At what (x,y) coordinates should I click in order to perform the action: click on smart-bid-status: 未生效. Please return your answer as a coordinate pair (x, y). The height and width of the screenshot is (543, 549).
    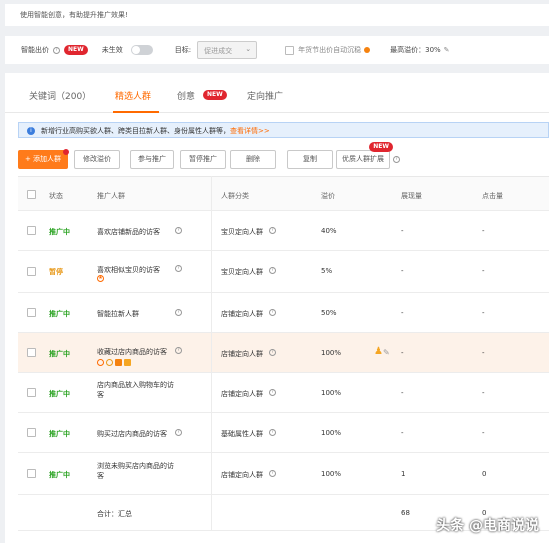
    Looking at the image, I should click on (112, 50).